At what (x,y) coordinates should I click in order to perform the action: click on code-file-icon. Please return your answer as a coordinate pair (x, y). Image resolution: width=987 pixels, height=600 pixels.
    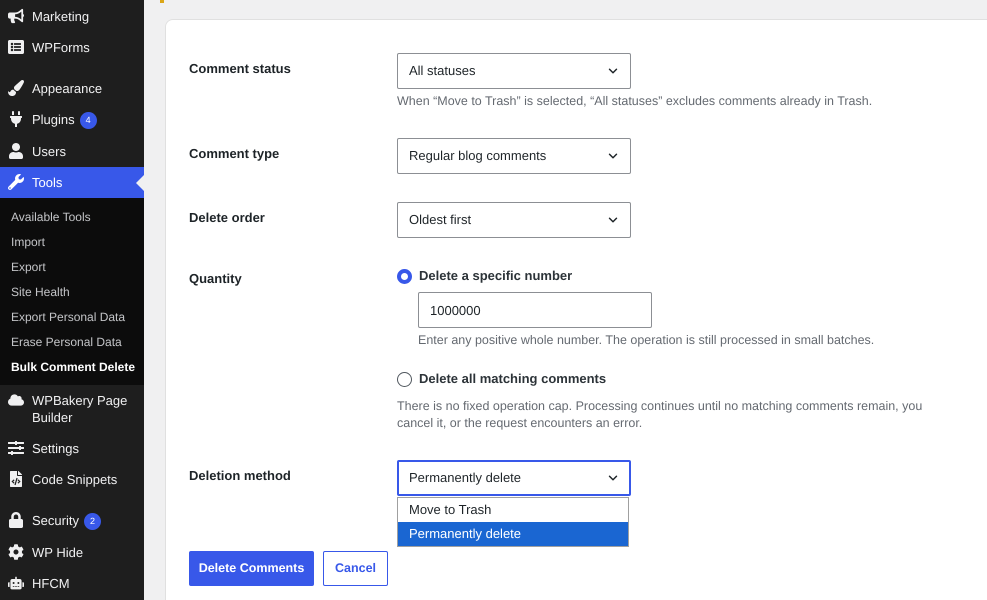
    Looking at the image, I should click on (16, 479).